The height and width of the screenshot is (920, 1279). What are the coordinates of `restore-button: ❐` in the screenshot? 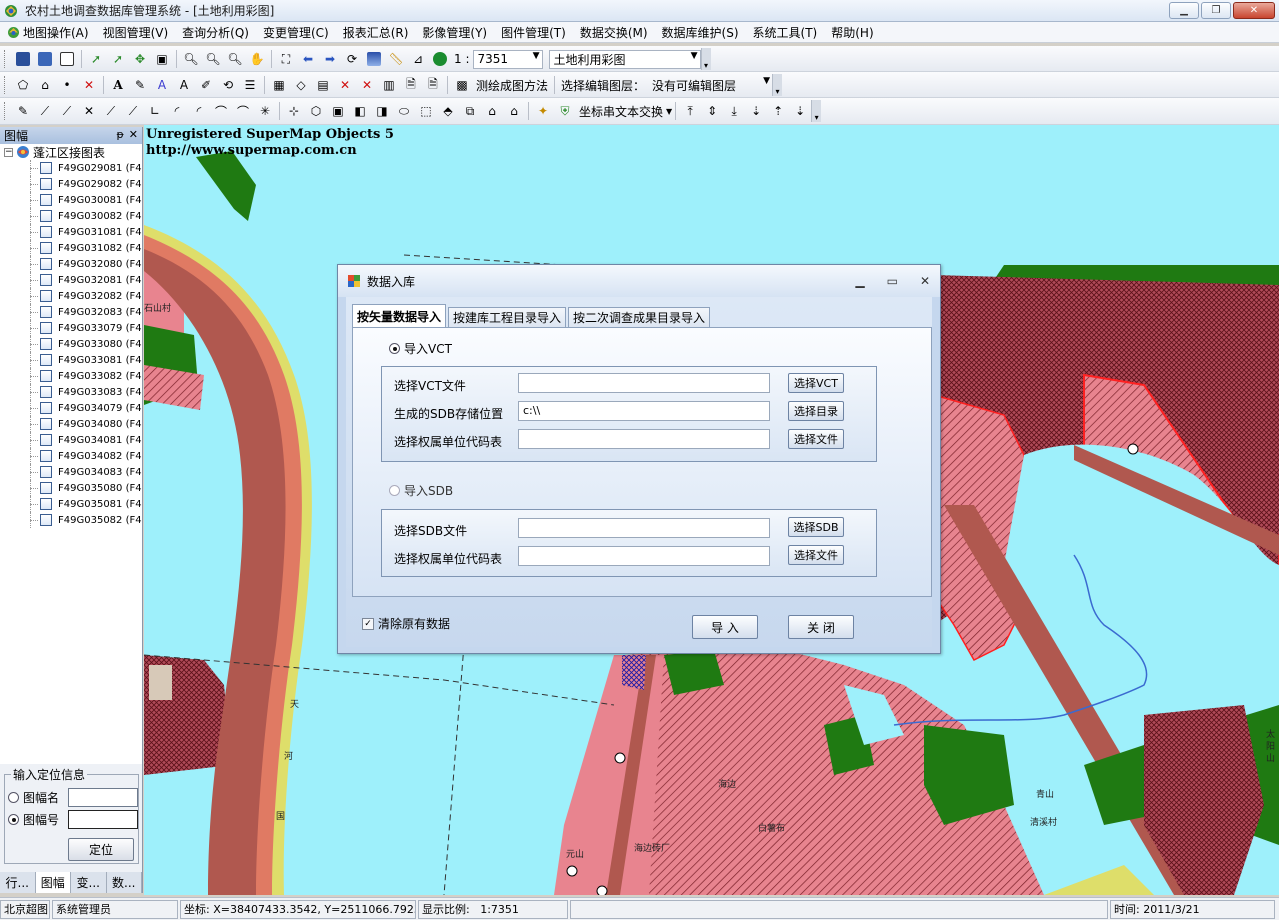 It's located at (1216, 10).